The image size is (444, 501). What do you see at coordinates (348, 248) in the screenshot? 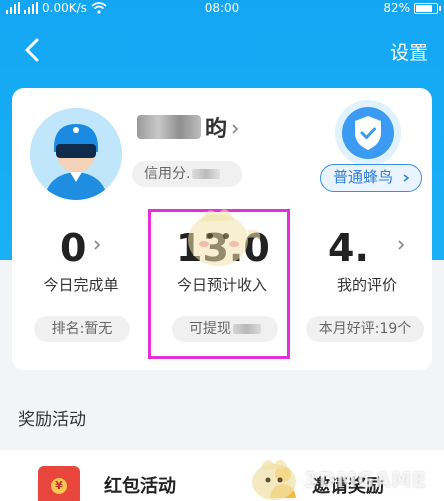
I see `rating-value: 4.` at bounding box center [348, 248].